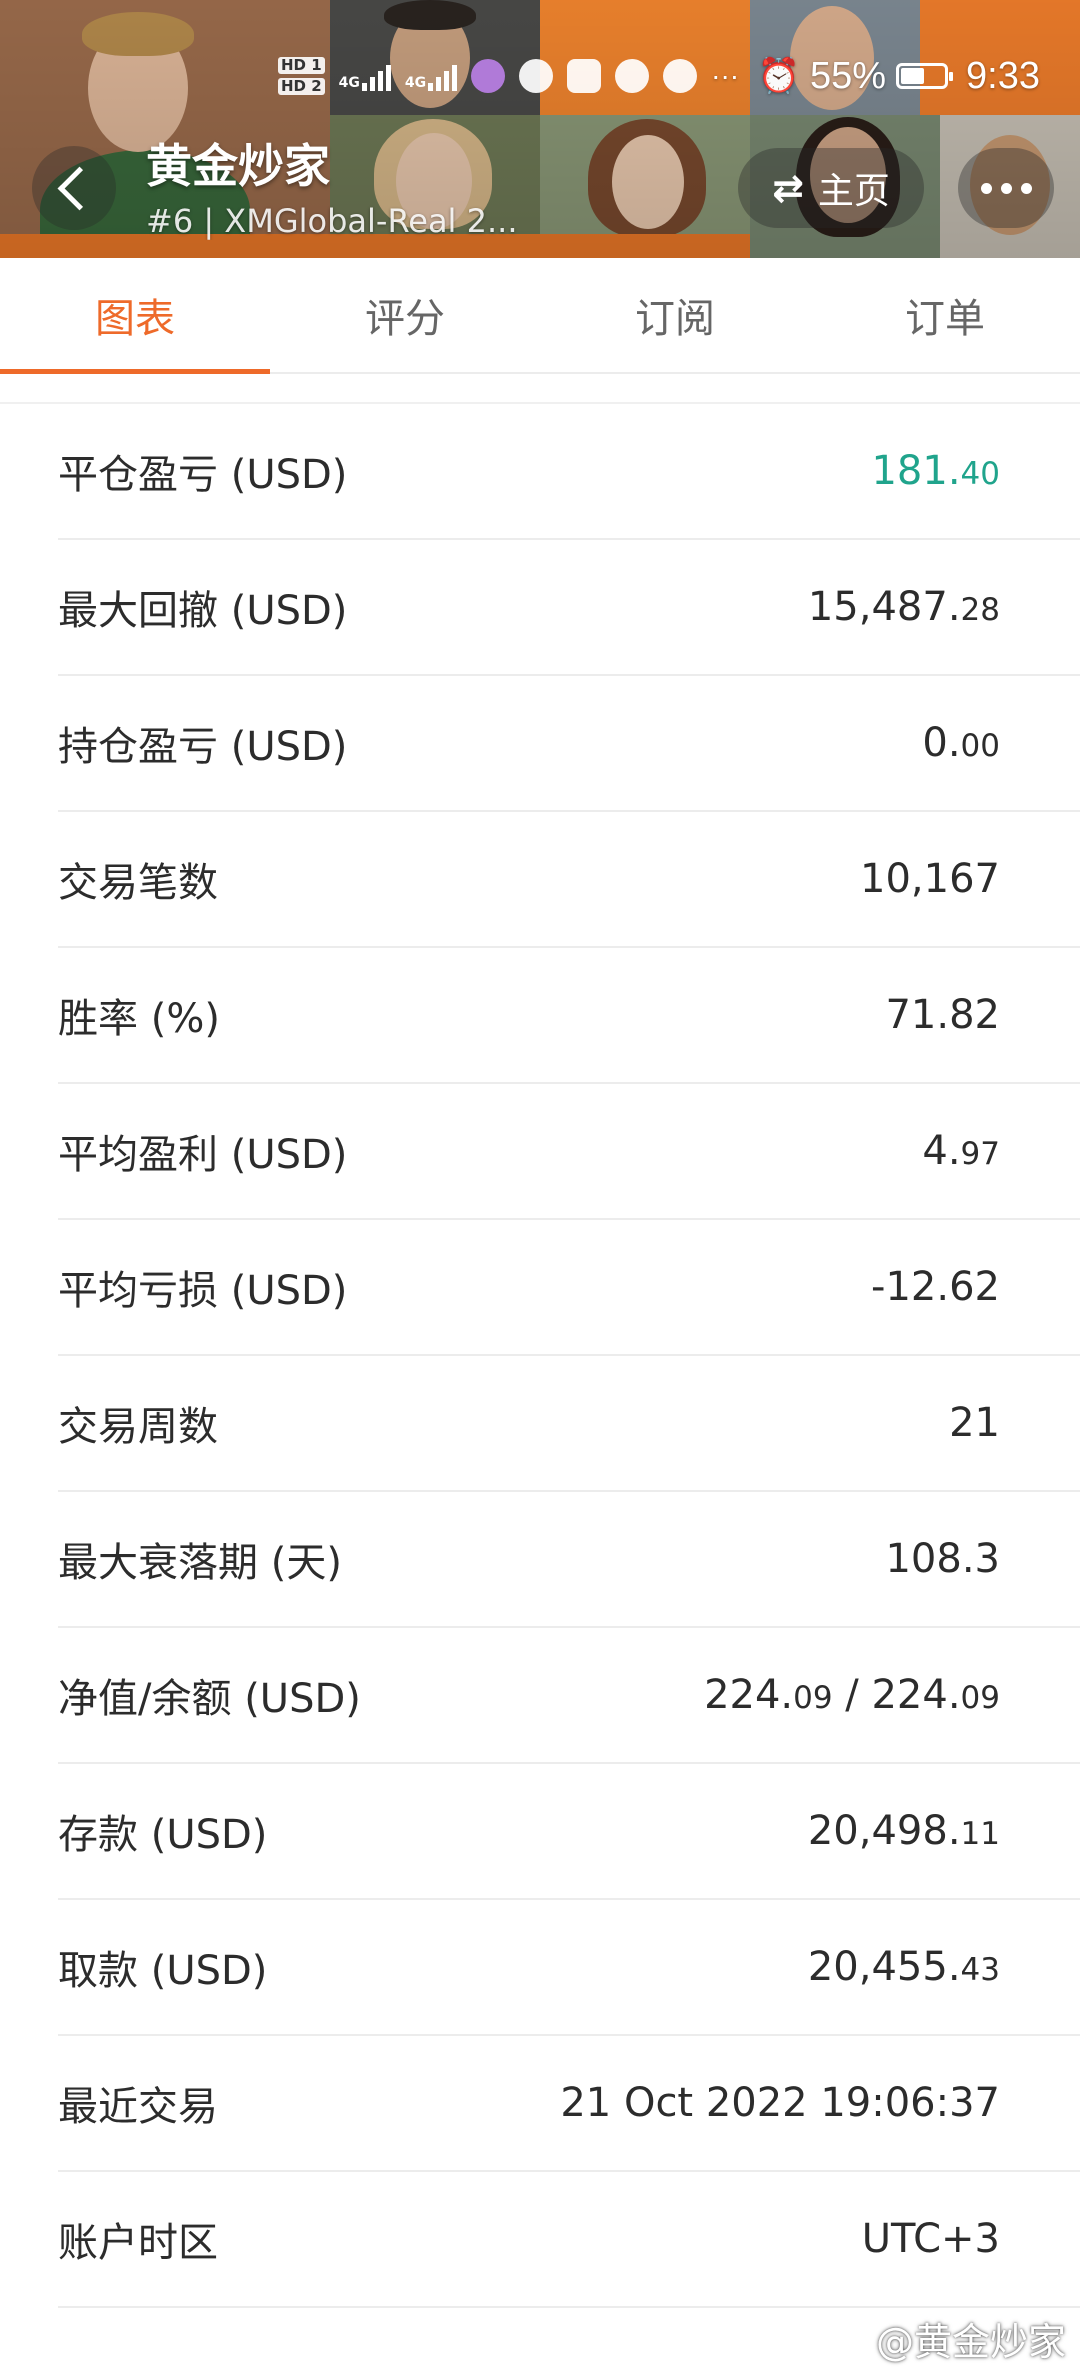 This screenshot has height=2376, width=1080. I want to click on stat-label: 平均亏损 (USD), so click(203, 1291).